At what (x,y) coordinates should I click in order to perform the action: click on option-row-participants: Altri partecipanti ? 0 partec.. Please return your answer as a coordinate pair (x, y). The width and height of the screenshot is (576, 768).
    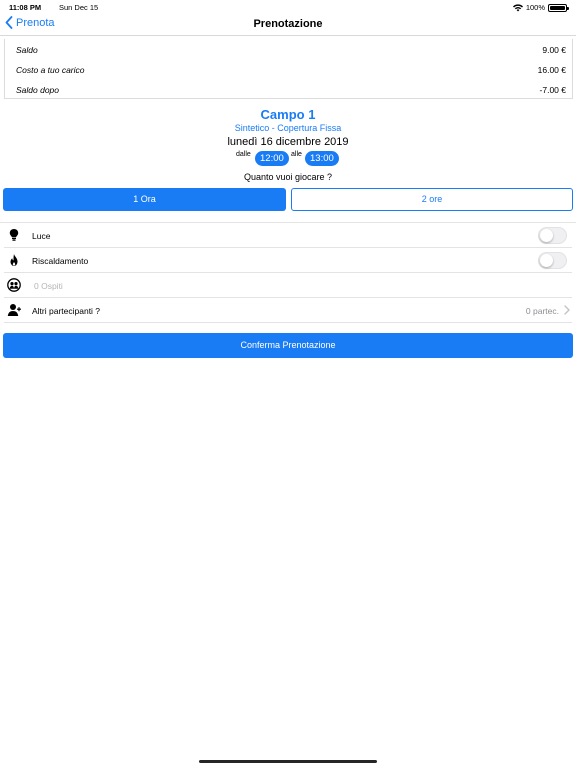
    Looking at the image, I should click on (288, 310).